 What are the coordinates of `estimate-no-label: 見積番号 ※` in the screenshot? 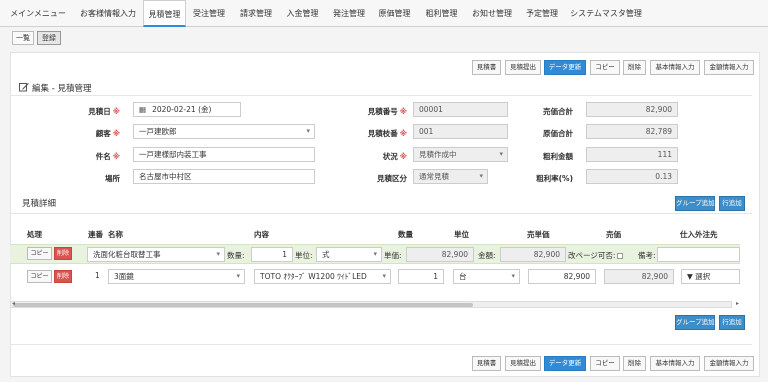 It's located at (387, 111).